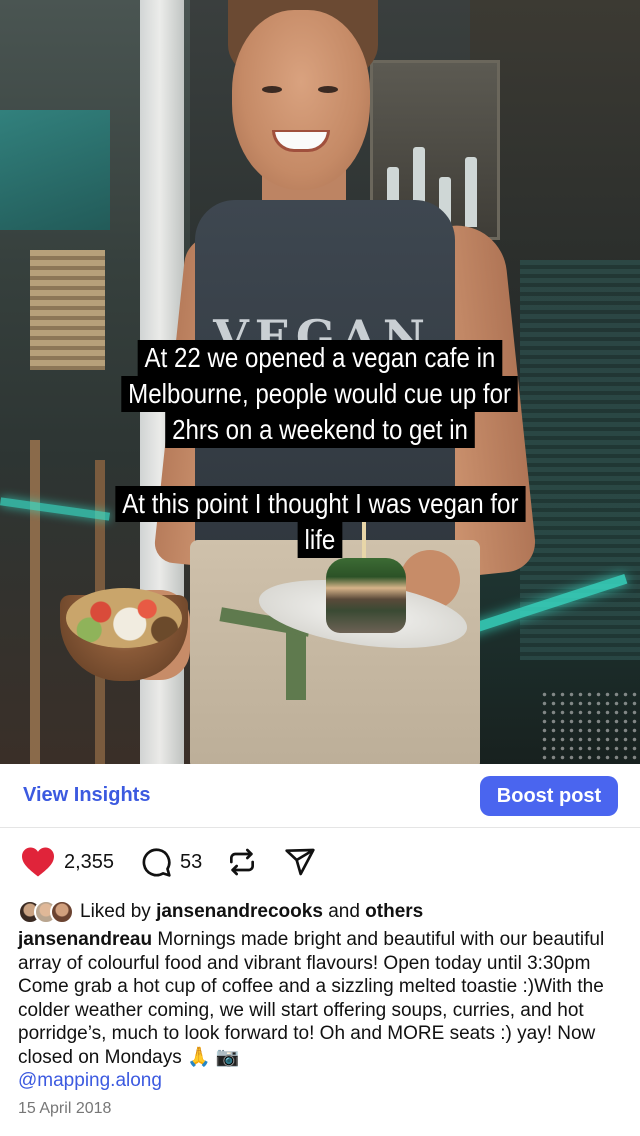  Describe the element at coordinates (590, 727) in the screenshot. I see `floor-mat` at that location.